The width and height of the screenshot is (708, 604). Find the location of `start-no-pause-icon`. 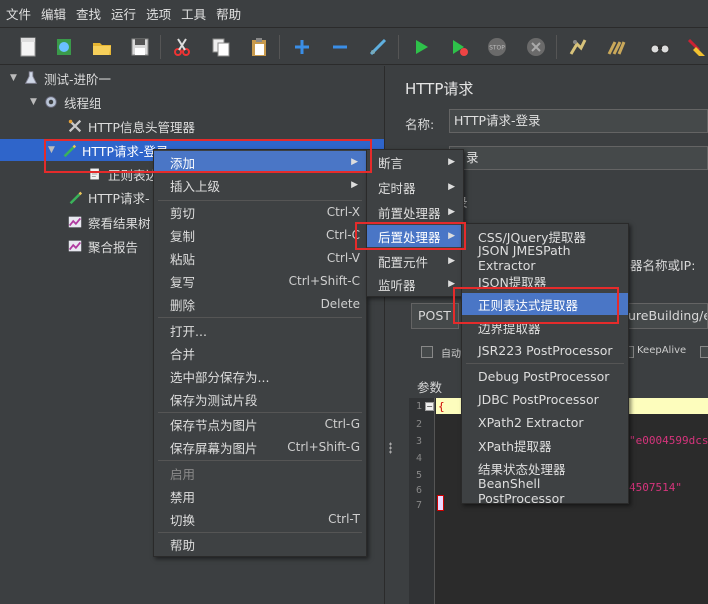

start-no-pause-icon is located at coordinates (459, 47).